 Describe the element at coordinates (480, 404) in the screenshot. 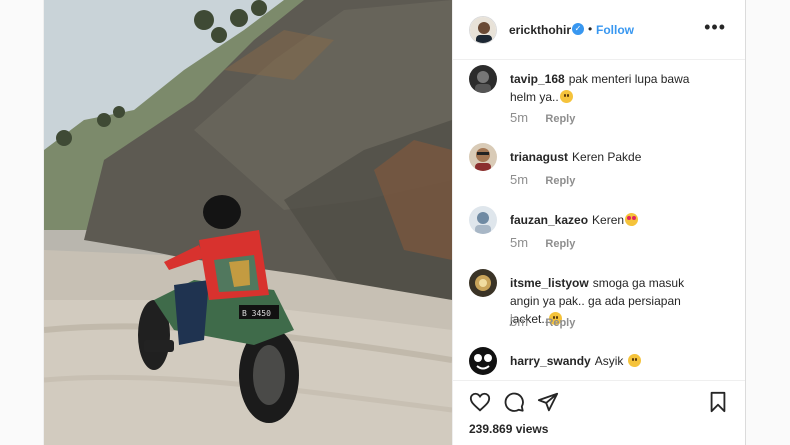

I see `heart-icon` at that location.